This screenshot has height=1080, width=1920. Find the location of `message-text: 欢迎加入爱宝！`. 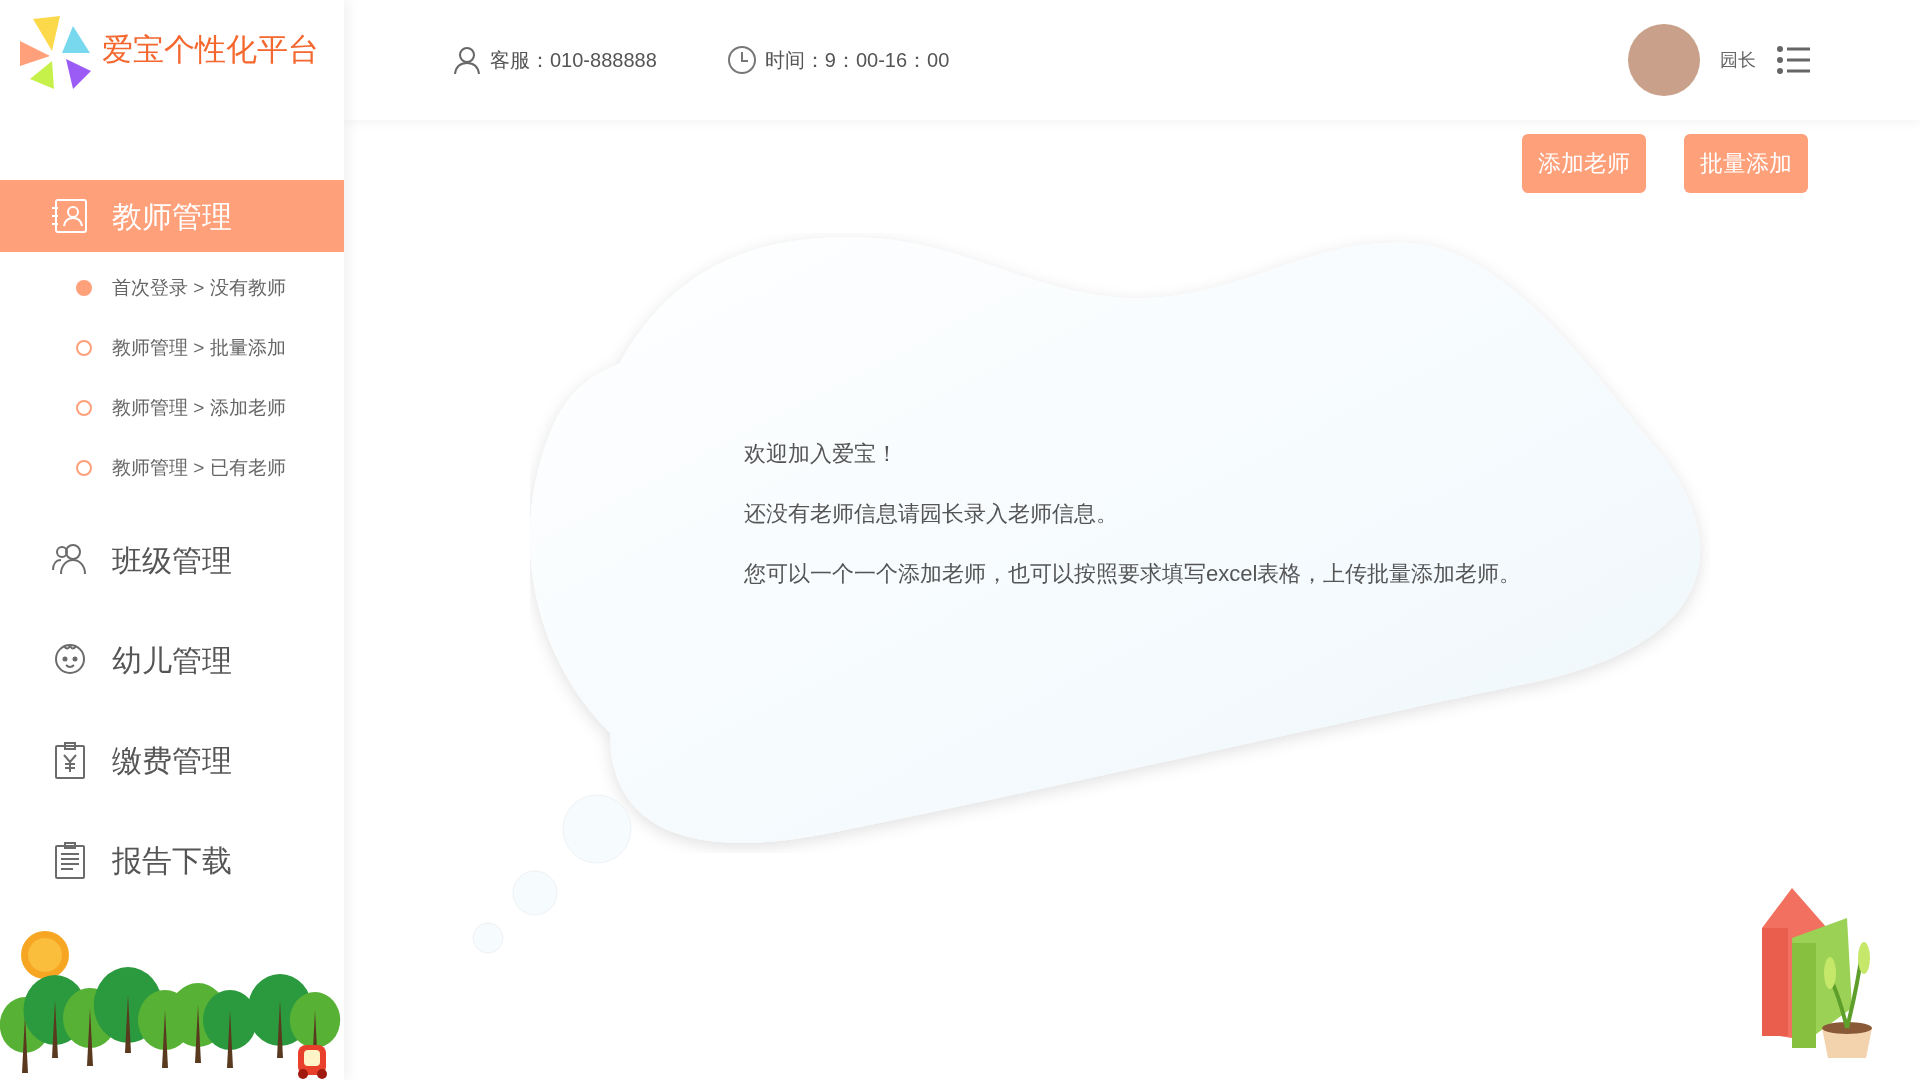

message-text: 欢迎加入爱宝！ is located at coordinates (821, 454).